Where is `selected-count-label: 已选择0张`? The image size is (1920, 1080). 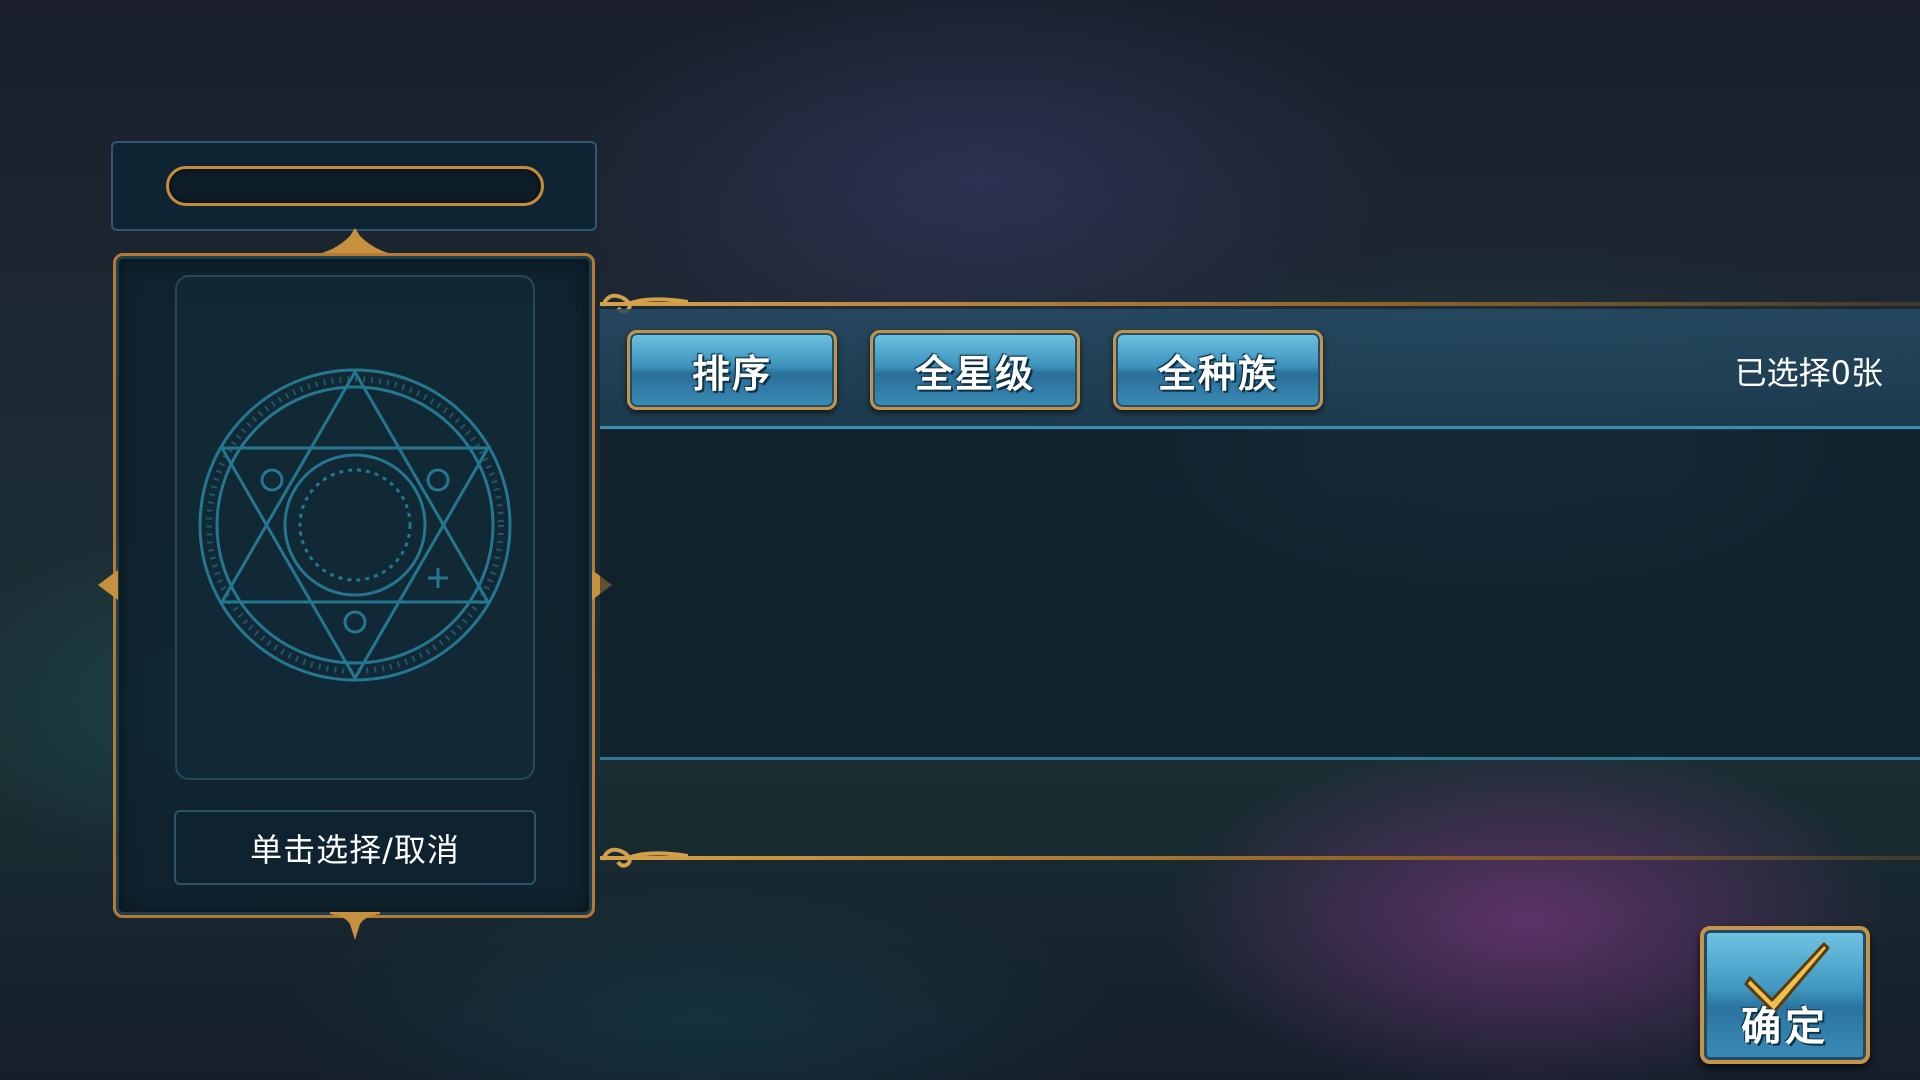
selected-count-label: 已选择0张 is located at coordinates (1808, 373).